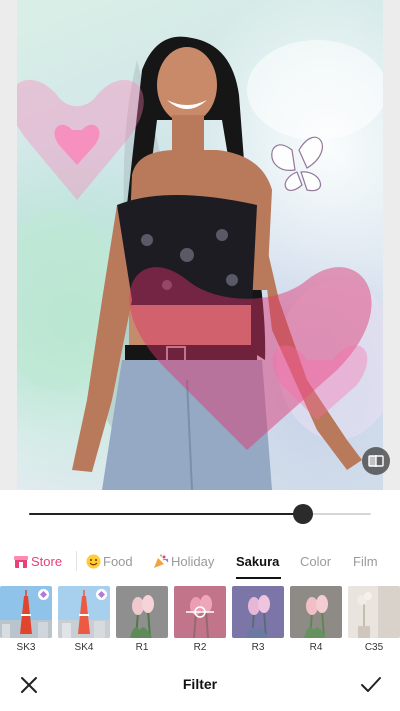  I want to click on compare-icon, so click(376, 461).